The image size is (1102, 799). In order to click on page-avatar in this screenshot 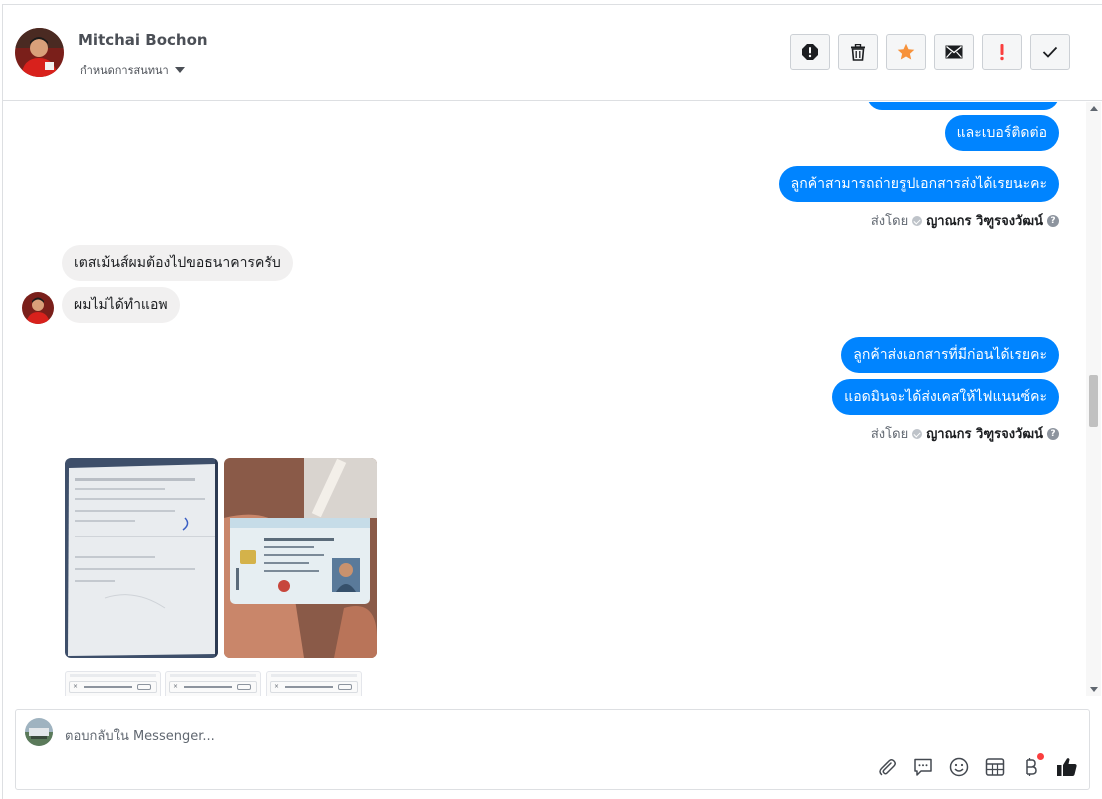, I will do `click(39, 732)`.